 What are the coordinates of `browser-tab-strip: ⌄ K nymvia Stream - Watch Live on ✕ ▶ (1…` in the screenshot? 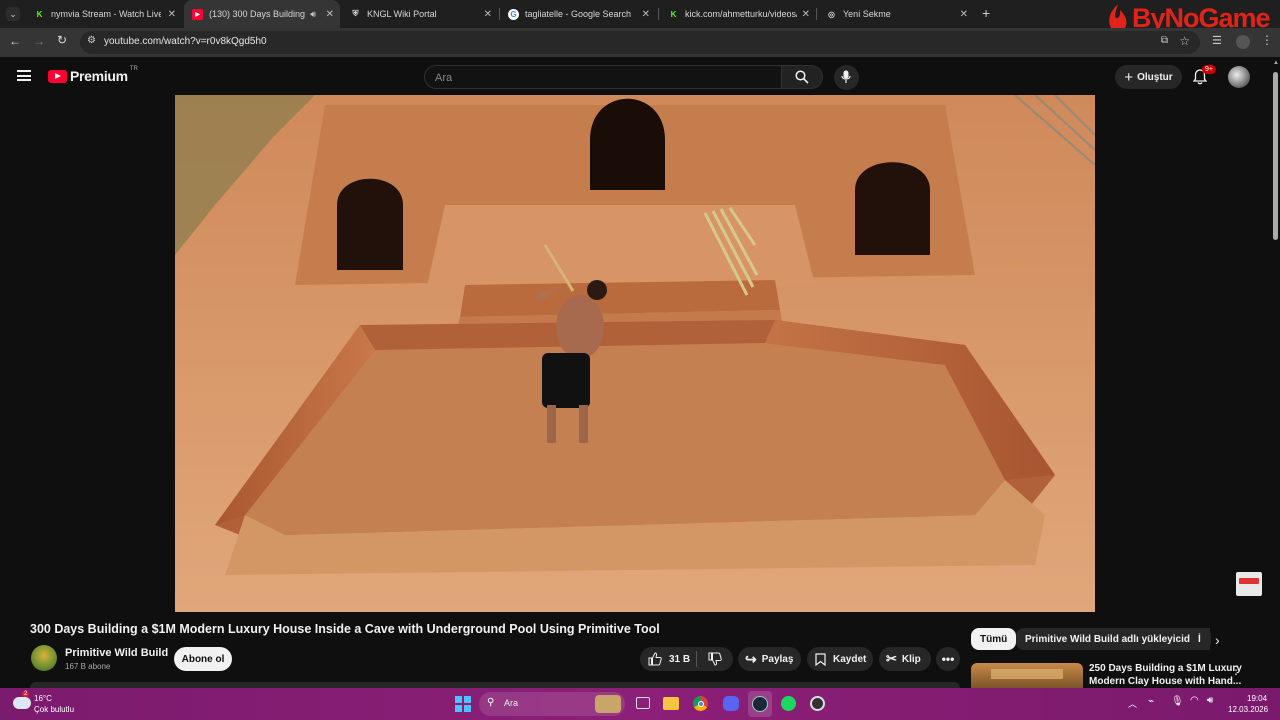 It's located at (640, 16).